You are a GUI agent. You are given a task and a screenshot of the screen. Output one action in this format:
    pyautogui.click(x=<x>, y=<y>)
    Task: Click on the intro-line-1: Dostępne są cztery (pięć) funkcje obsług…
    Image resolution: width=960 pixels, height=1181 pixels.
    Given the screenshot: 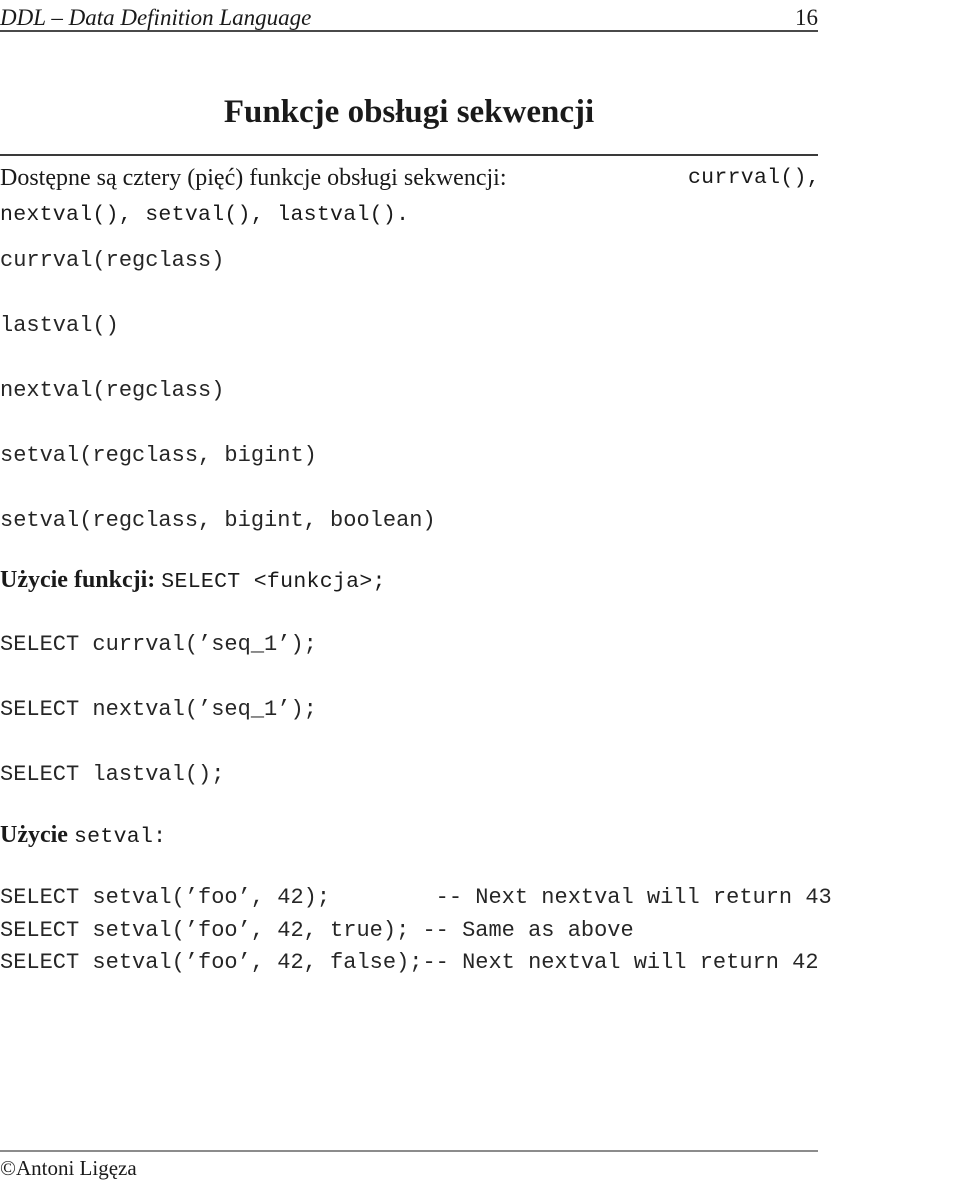 What is the action you would take?
    pyautogui.click(x=410, y=178)
    